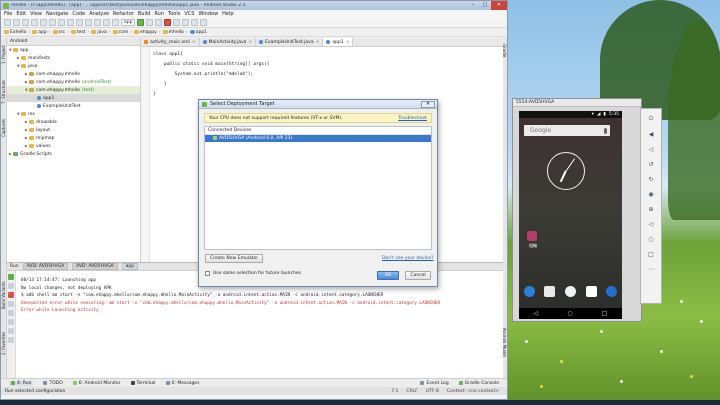  Describe the element at coordinates (11, 295) in the screenshot. I see `stop-process-icon` at that location.